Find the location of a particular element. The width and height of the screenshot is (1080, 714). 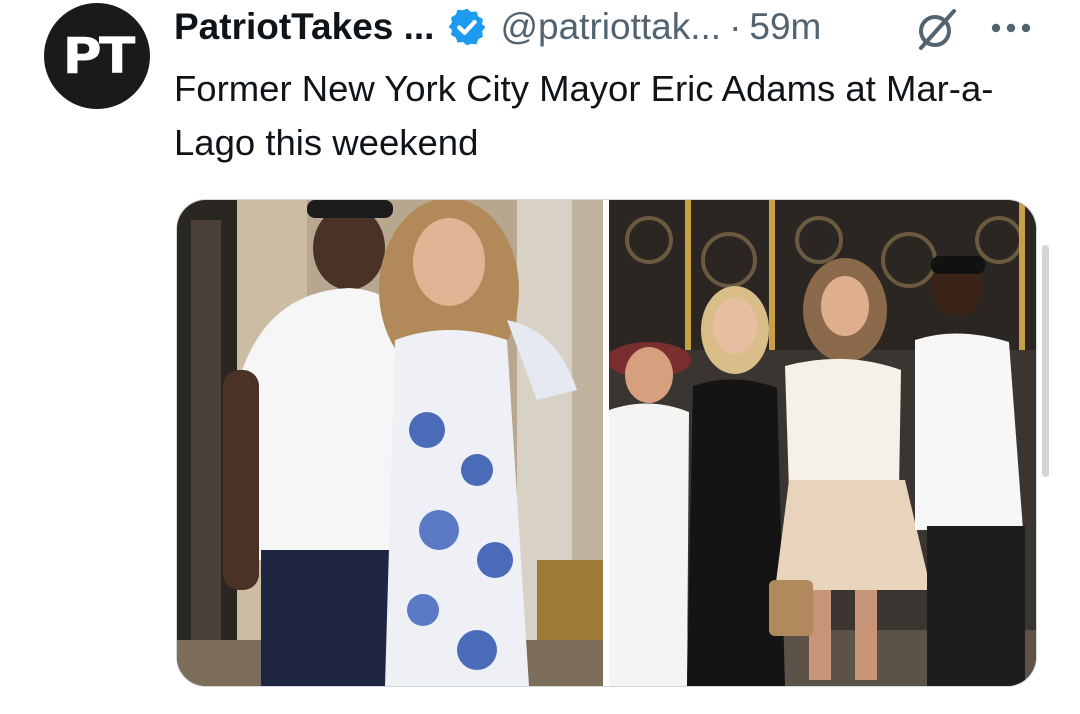

post-time: 59m is located at coordinates (785, 27).